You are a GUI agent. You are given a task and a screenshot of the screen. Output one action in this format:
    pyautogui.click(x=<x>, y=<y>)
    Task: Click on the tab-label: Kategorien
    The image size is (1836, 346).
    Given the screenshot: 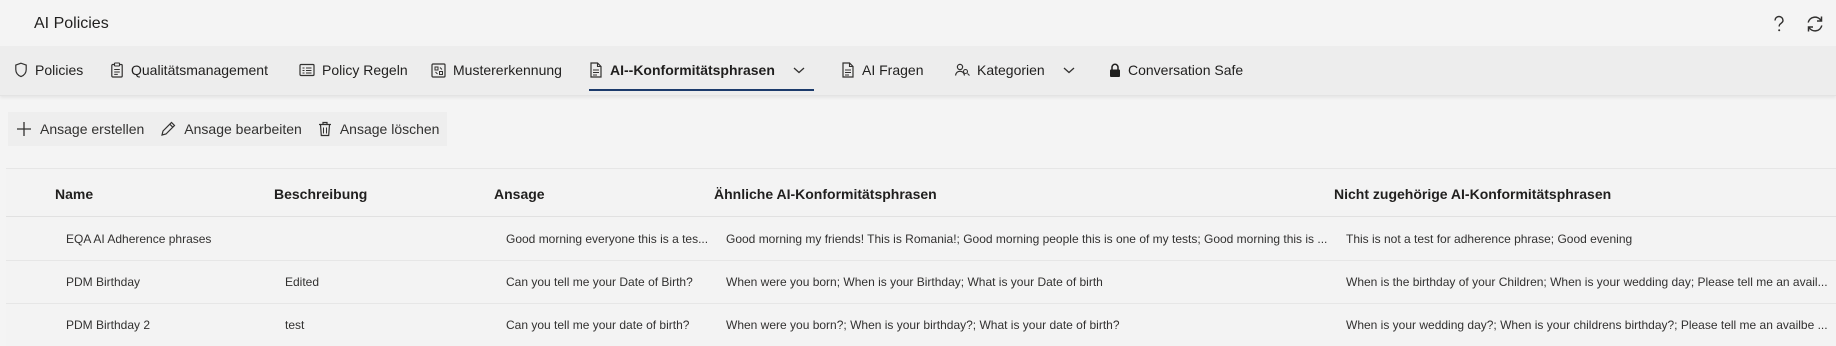 What is the action you would take?
    pyautogui.click(x=1011, y=70)
    